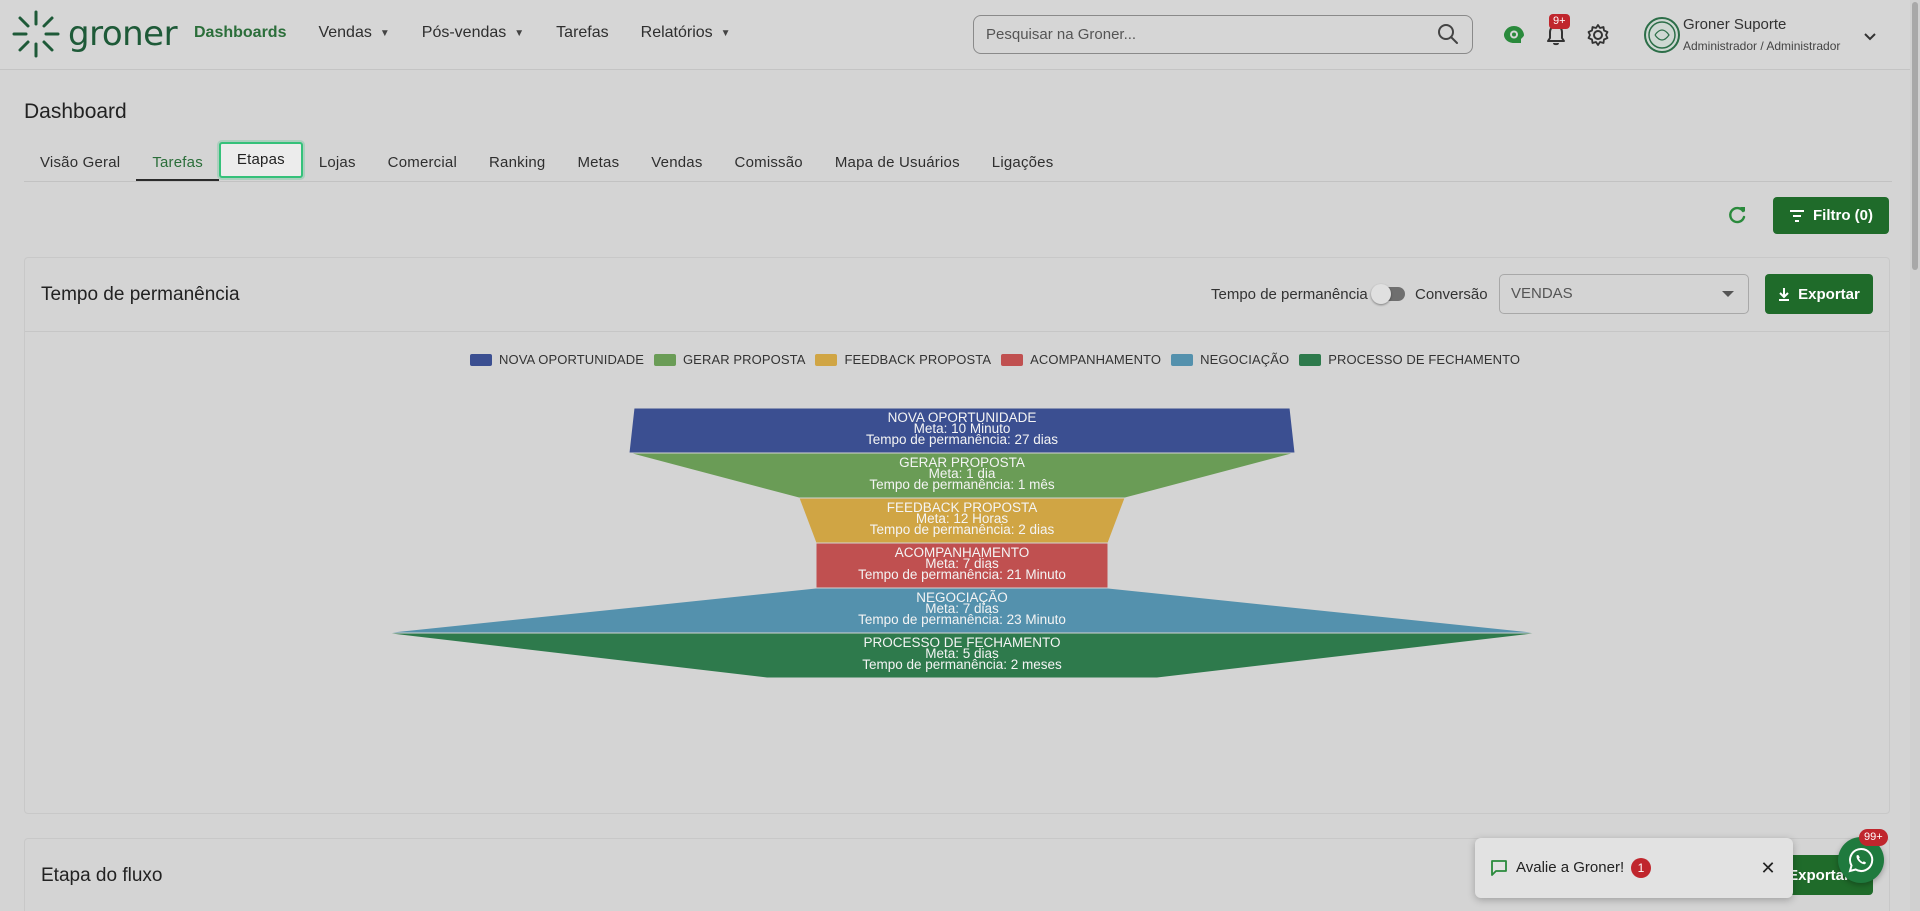 Image resolution: width=1920 pixels, height=911 pixels. Describe the element at coordinates (80, 163) in the screenshot. I see `tab-visao-geral: Visão Geral` at that location.